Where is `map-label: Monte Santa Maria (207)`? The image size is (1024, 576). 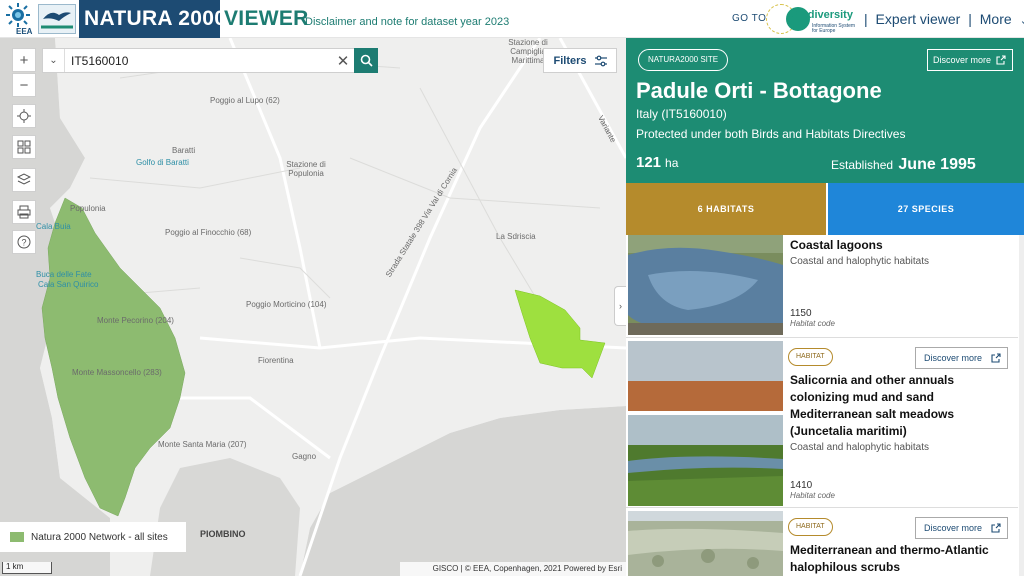
map-label: Monte Santa Maria (207) is located at coordinates (202, 444).